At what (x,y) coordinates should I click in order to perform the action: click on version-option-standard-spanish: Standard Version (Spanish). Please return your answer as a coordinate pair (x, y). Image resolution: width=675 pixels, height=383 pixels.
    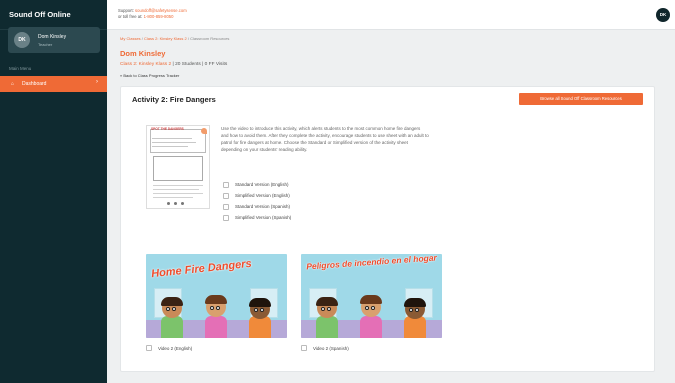
    Looking at the image, I should click on (257, 206).